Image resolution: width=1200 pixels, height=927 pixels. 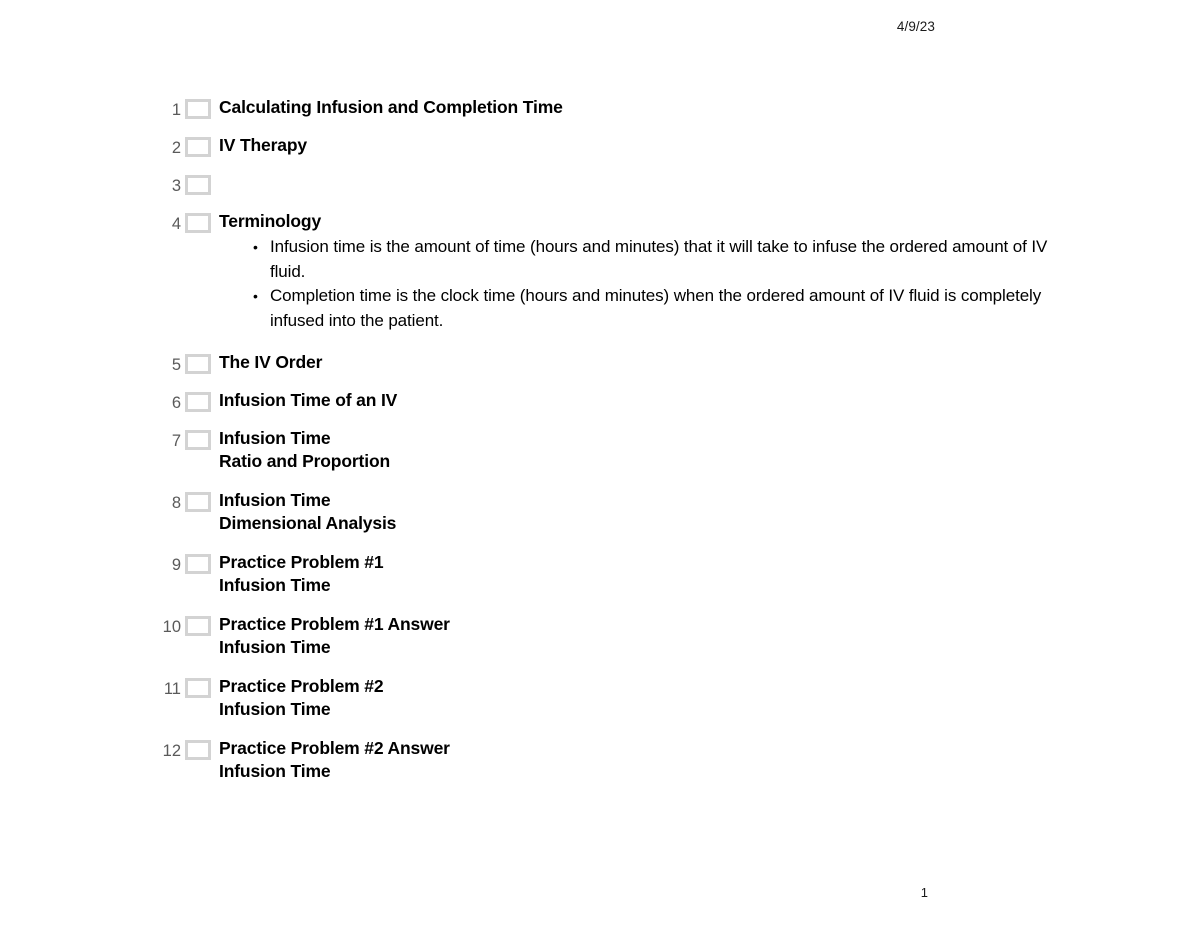 I want to click on slide-title: Infusion Time of an IV, so click(x=308, y=400).